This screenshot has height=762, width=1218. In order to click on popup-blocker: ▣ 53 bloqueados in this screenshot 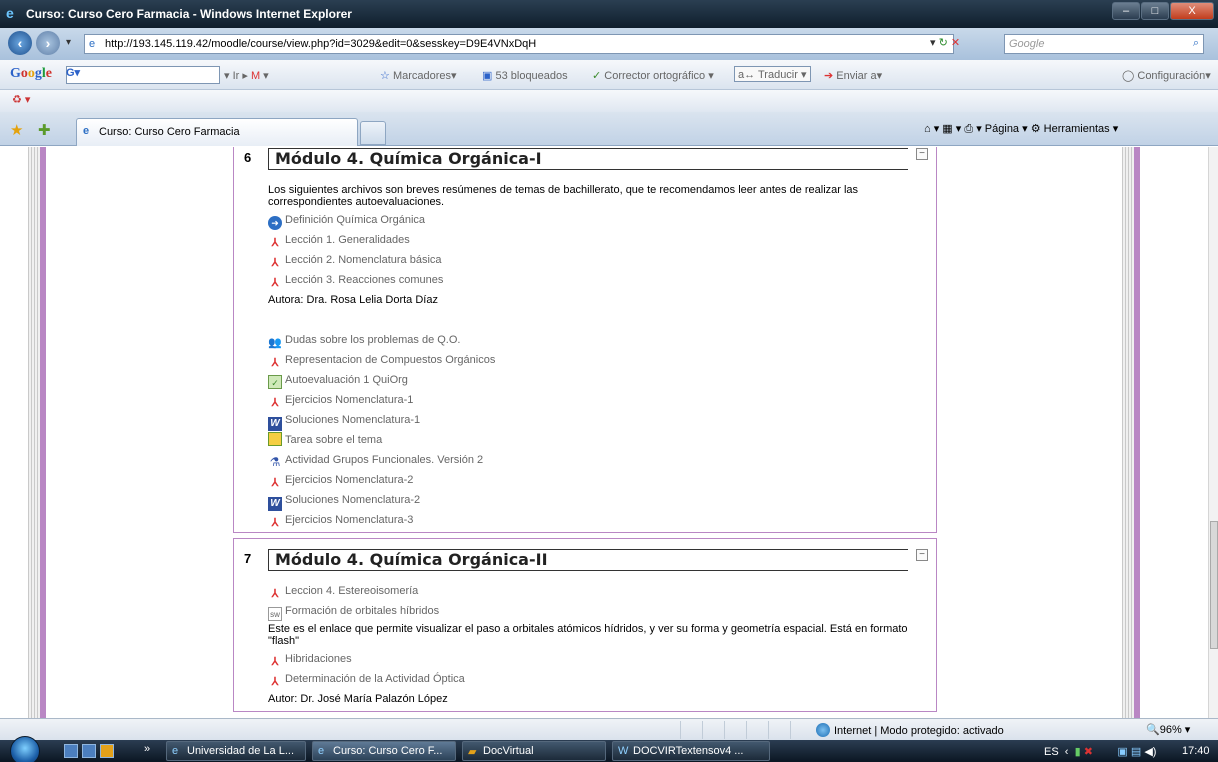, I will do `click(525, 76)`.